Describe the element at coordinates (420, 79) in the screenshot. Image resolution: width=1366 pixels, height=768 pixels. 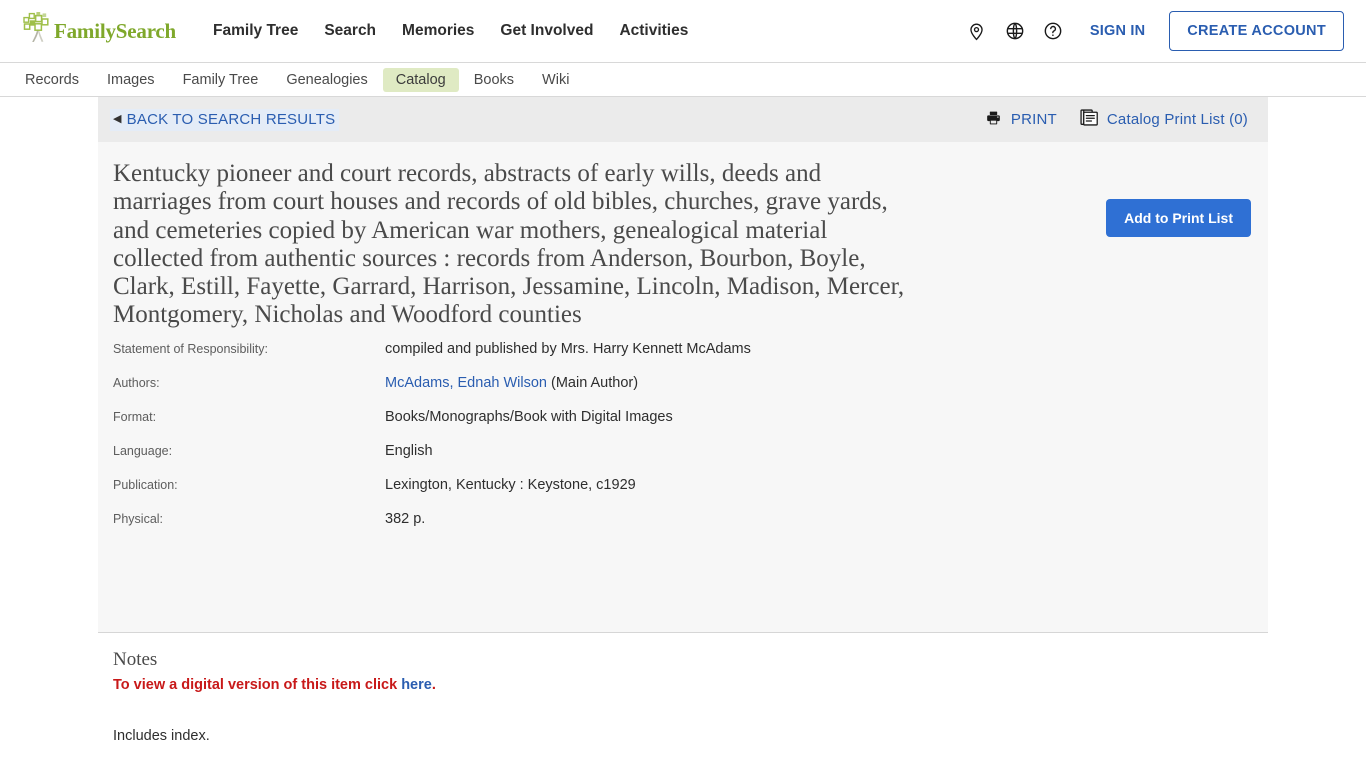
I see `subnav-item-catalog: Catalog` at that location.